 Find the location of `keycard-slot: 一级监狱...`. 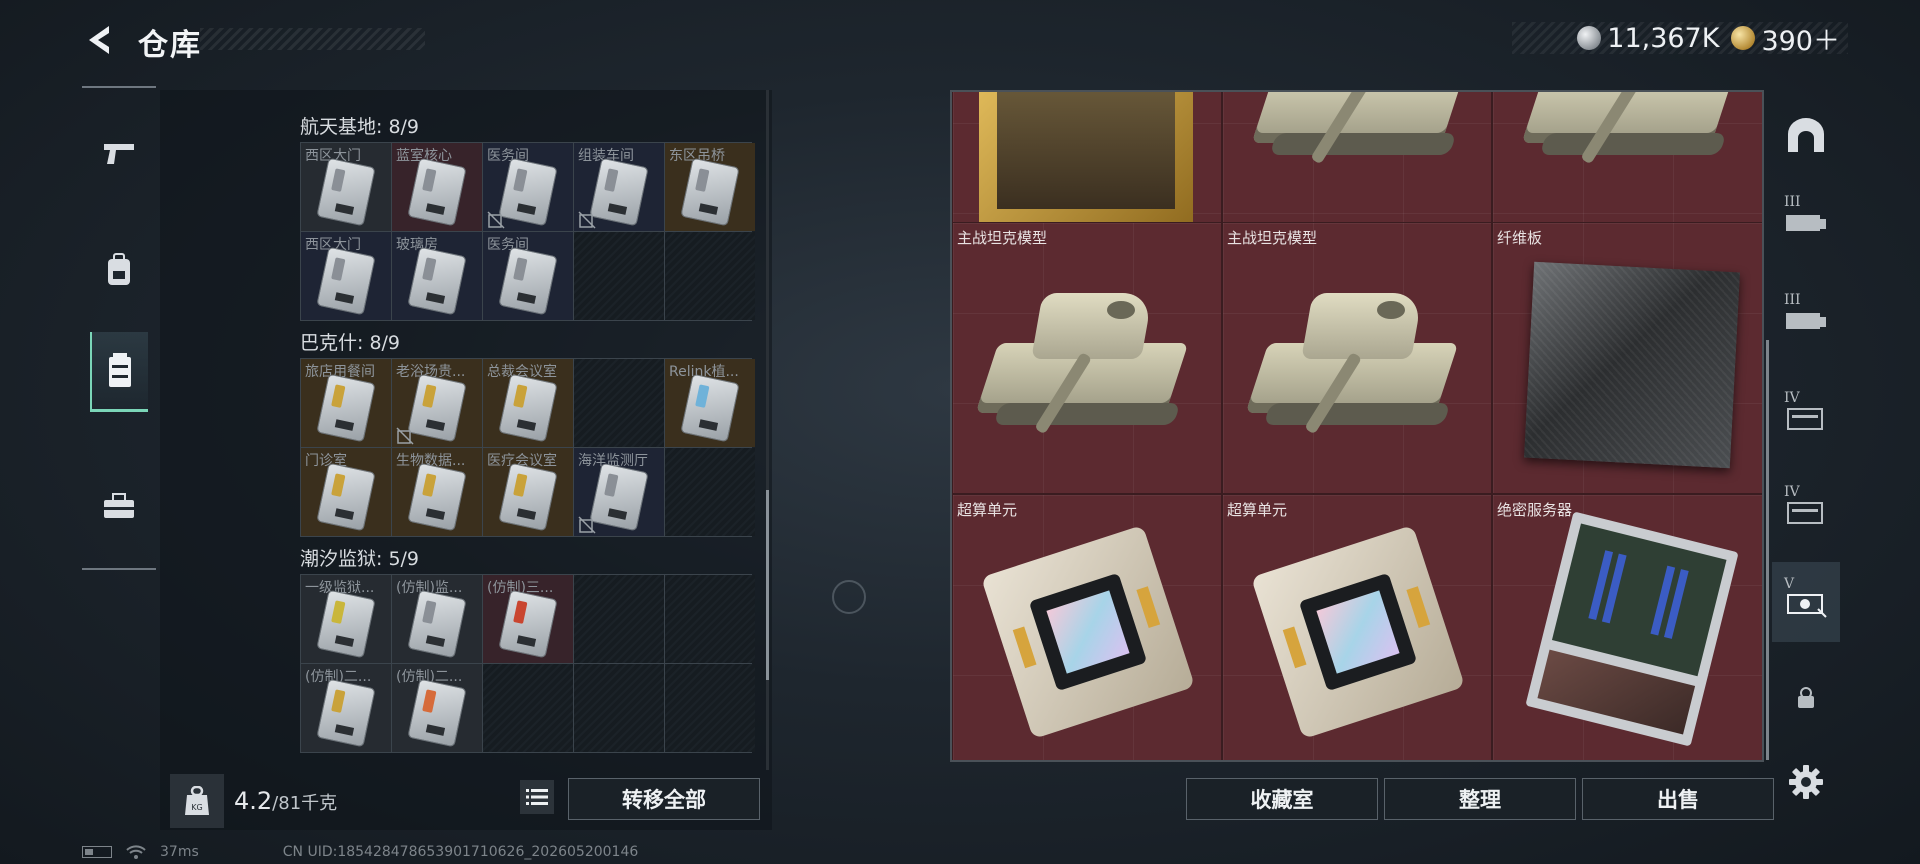

keycard-slot: 一级监狱... is located at coordinates (346, 619).